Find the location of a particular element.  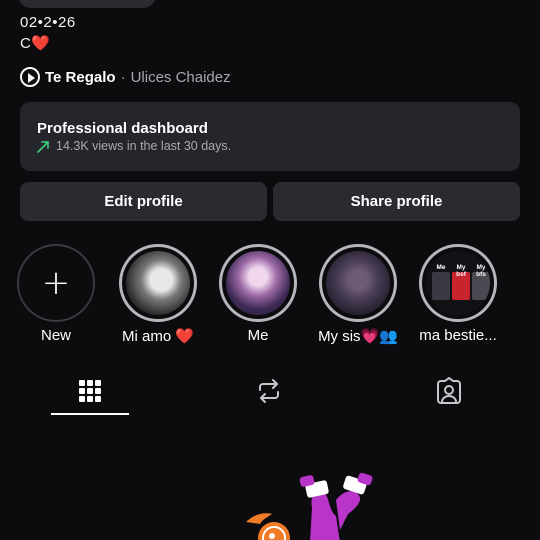

highlight-mi-amo: Mi amo ❤️ is located at coordinates (158, 294).